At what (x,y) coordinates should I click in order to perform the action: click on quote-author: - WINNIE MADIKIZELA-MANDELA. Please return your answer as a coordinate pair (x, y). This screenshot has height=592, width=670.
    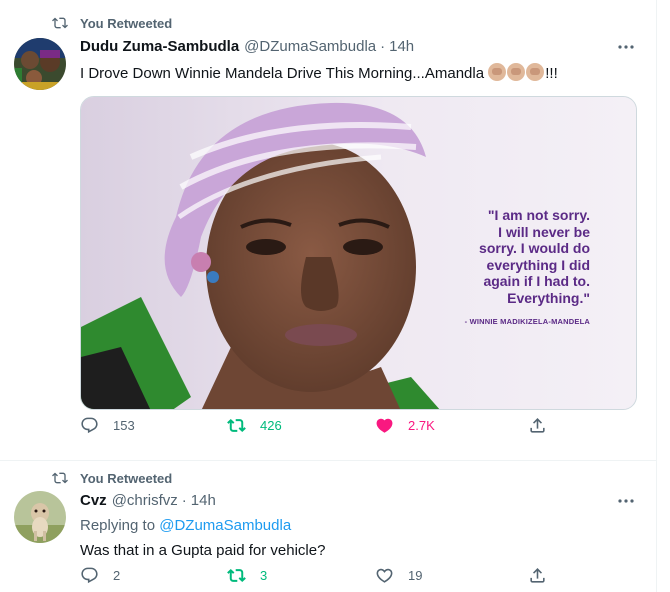
    Looking at the image, I should click on (527, 321).